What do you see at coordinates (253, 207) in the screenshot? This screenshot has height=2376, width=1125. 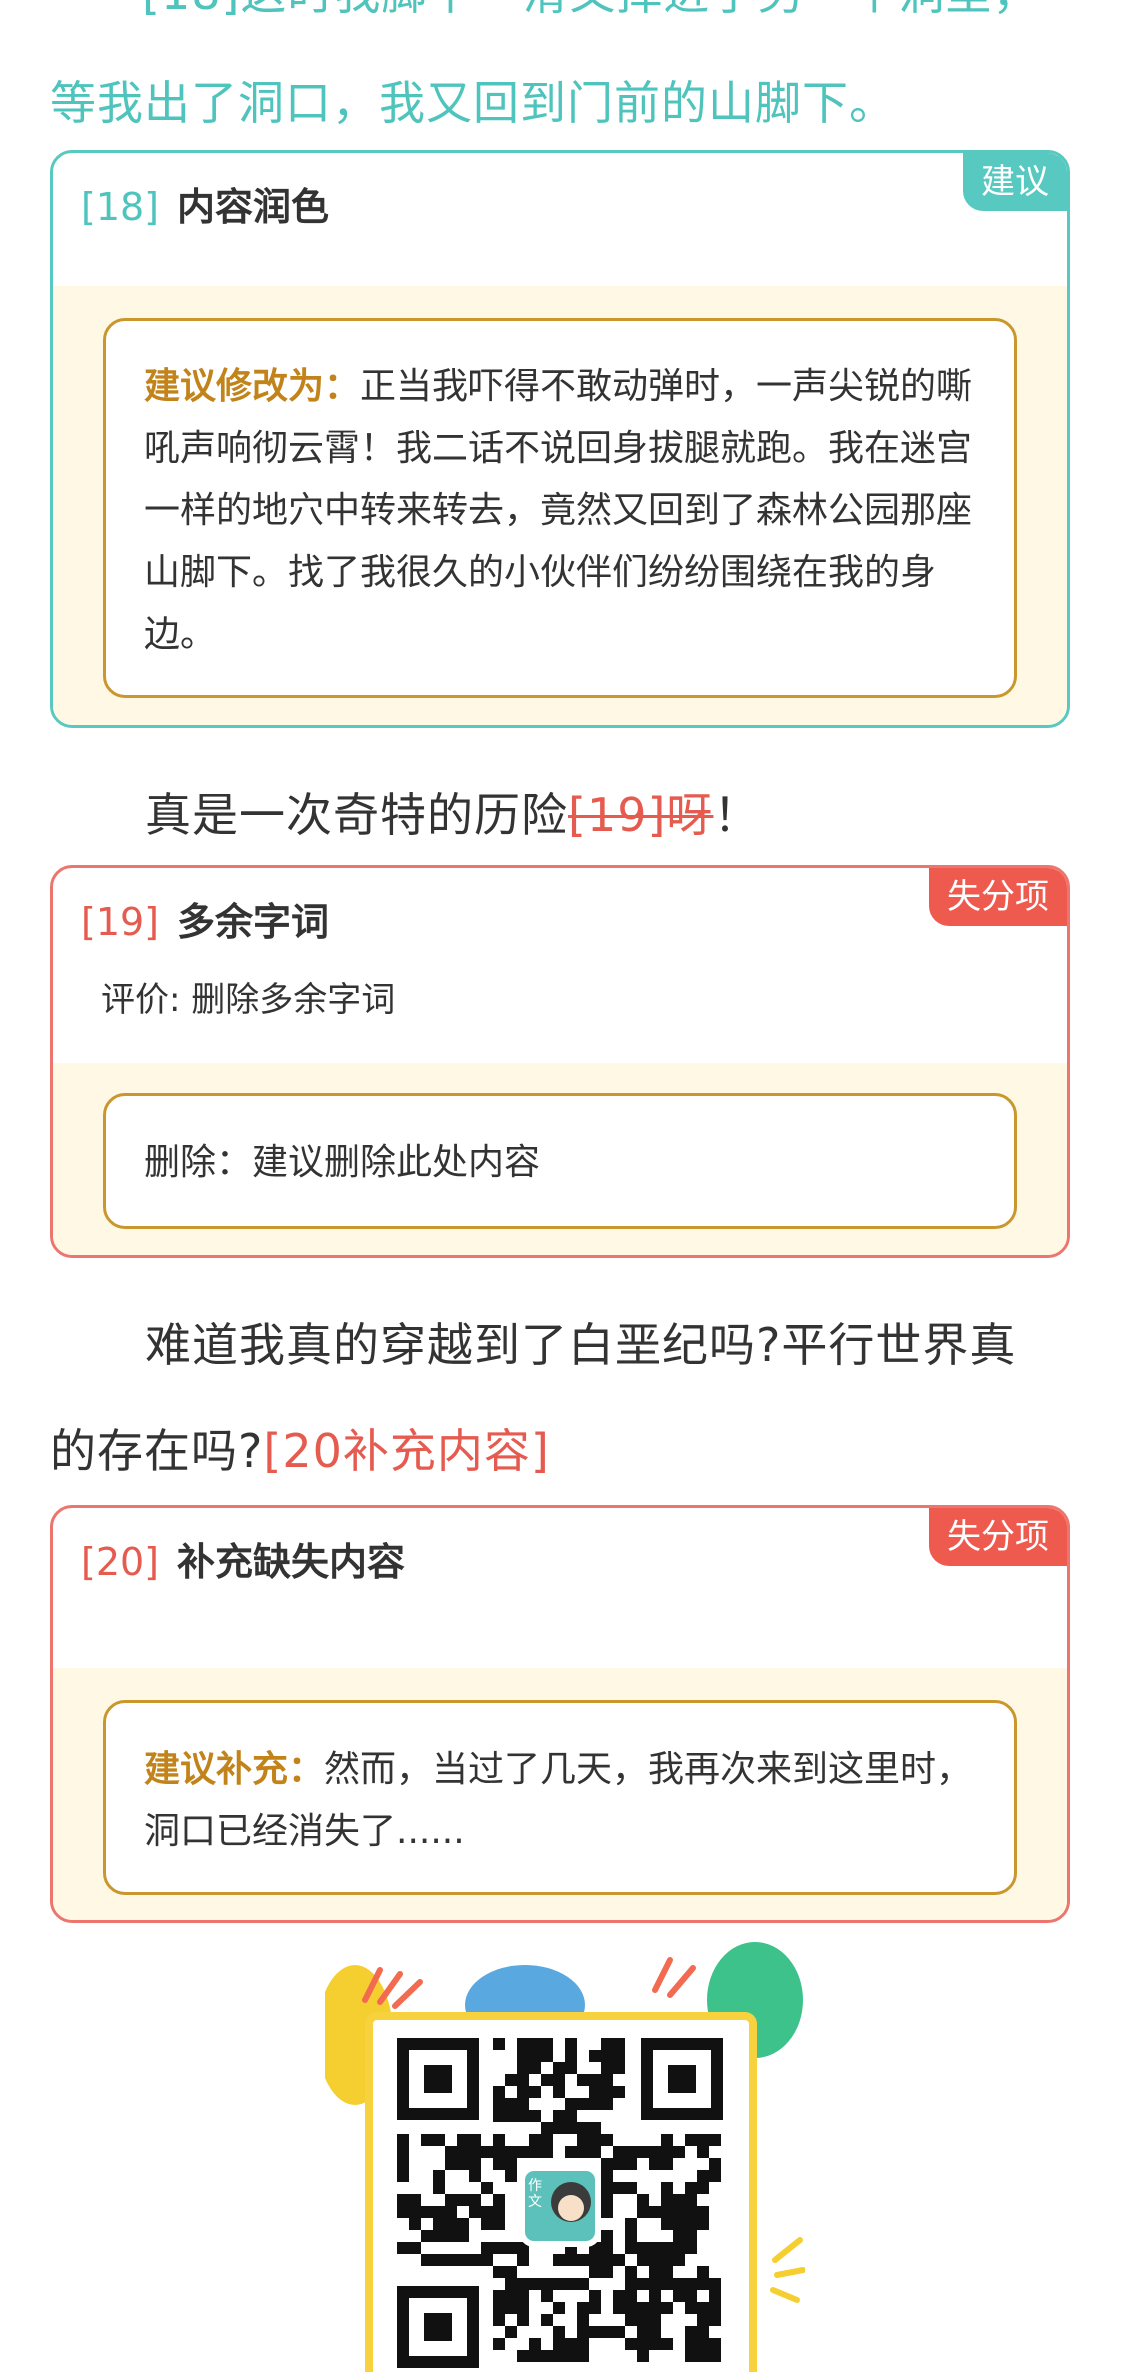 I see `card-18-title: 内容润色` at bounding box center [253, 207].